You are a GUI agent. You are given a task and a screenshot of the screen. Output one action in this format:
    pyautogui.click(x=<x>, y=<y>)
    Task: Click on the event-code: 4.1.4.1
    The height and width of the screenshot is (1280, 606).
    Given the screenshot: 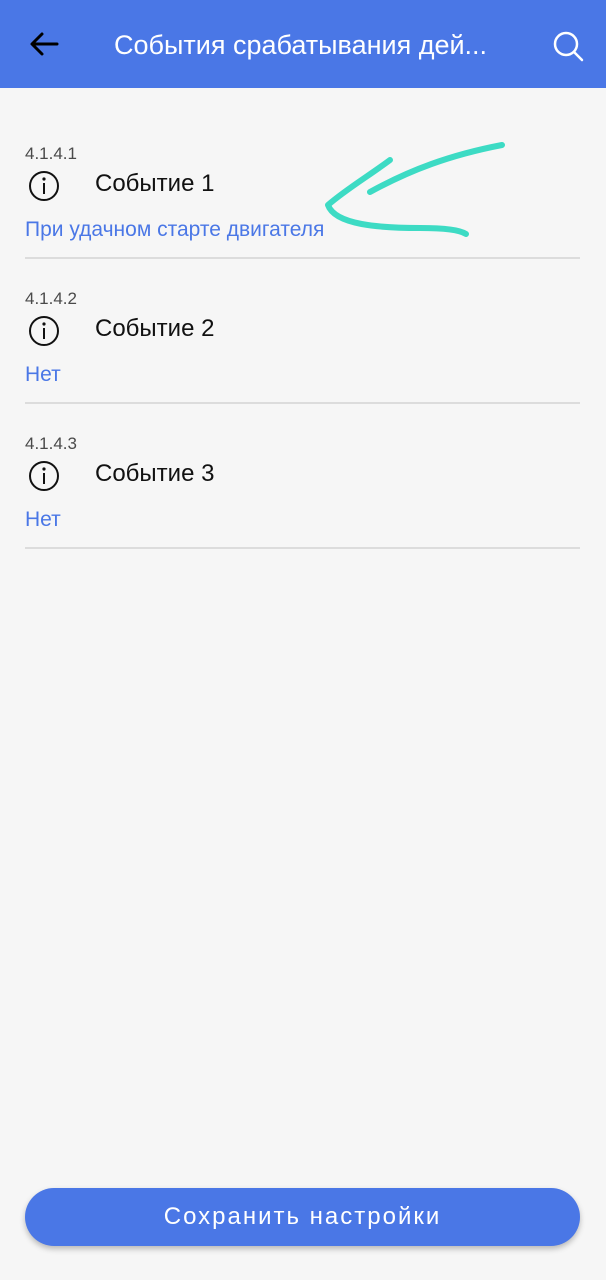 What is the action you would take?
    pyautogui.click(x=51, y=153)
    